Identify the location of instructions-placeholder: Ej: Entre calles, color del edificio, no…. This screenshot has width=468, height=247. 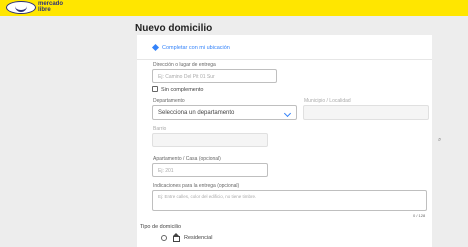
(207, 196).